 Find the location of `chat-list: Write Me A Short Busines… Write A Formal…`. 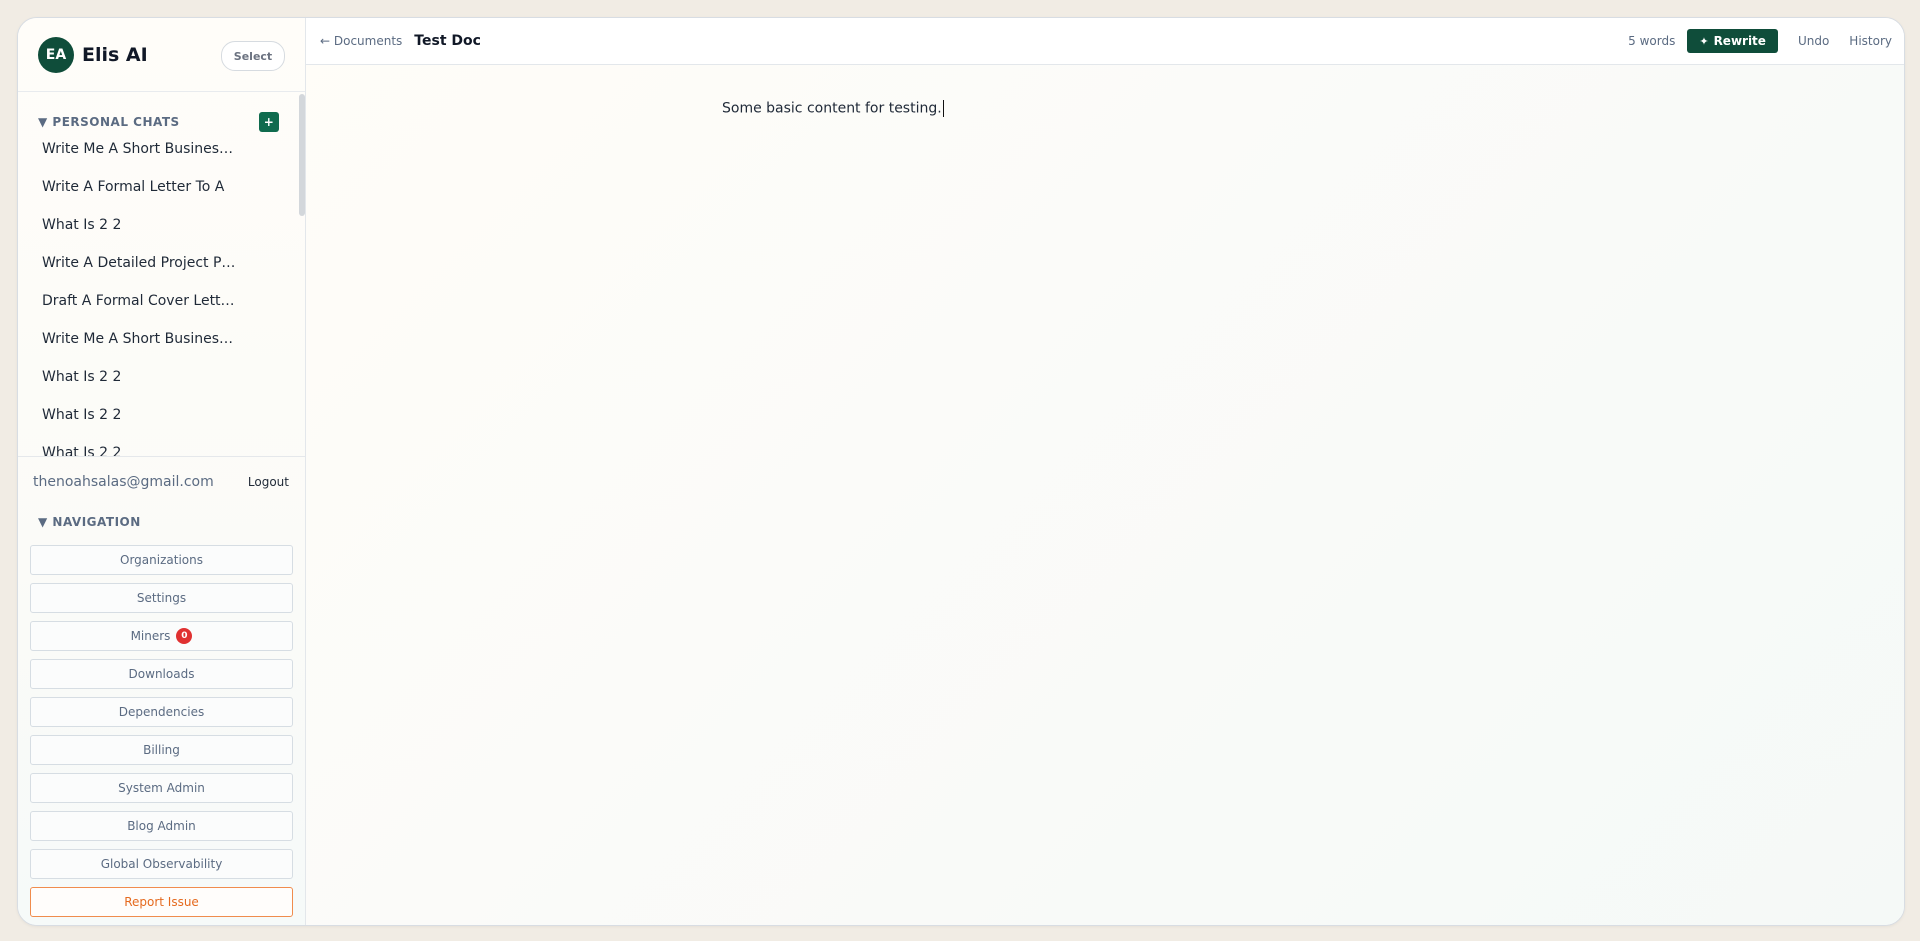

chat-list: Write Me A Short Busines… Write A Formal… is located at coordinates (161, 292).